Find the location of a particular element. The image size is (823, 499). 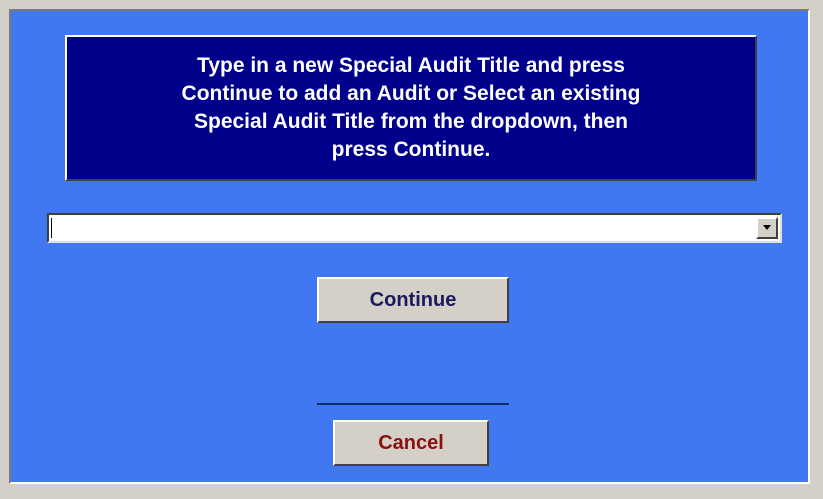

text-caret is located at coordinates (51, 228).